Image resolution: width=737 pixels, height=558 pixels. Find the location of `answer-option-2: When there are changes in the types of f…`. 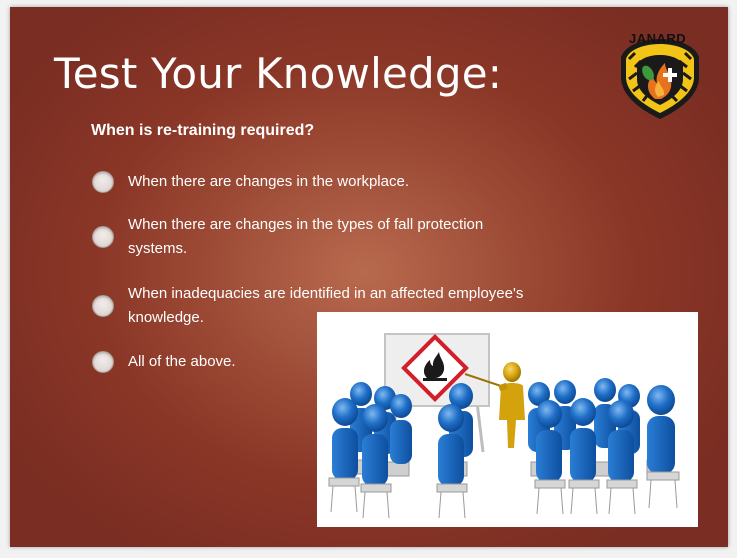

answer-option-2: When there are changes in the types of f… is located at coordinates (310, 237).